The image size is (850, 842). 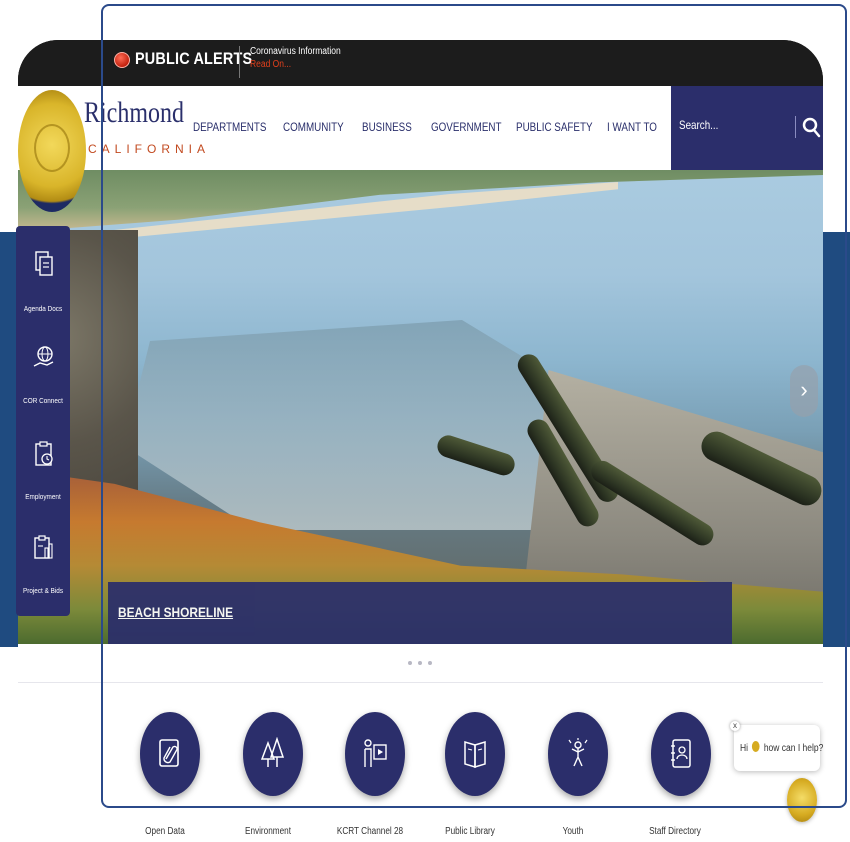 I want to click on book-icon, so click(x=475, y=754).